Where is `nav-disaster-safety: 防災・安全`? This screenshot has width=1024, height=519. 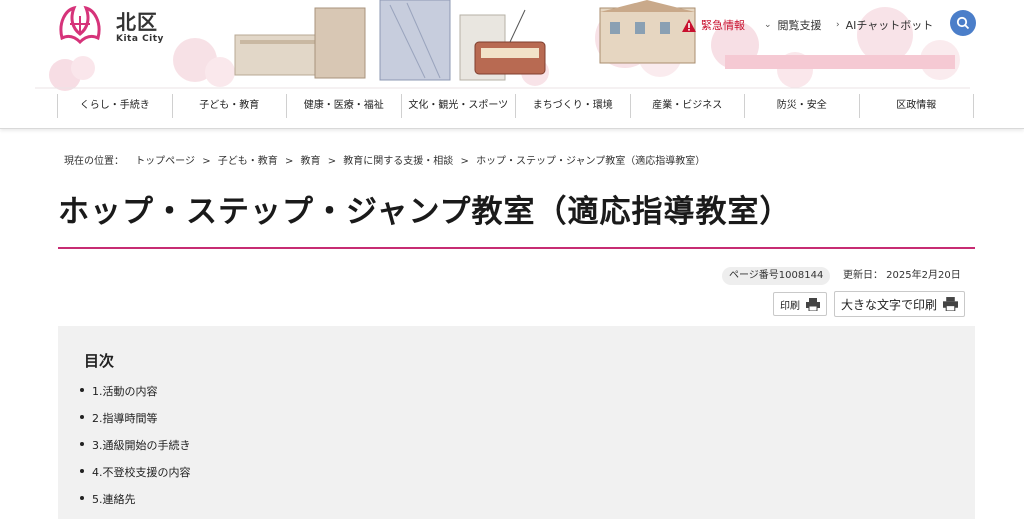 nav-disaster-safety: 防災・安全 is located at coordinates (801, 106).